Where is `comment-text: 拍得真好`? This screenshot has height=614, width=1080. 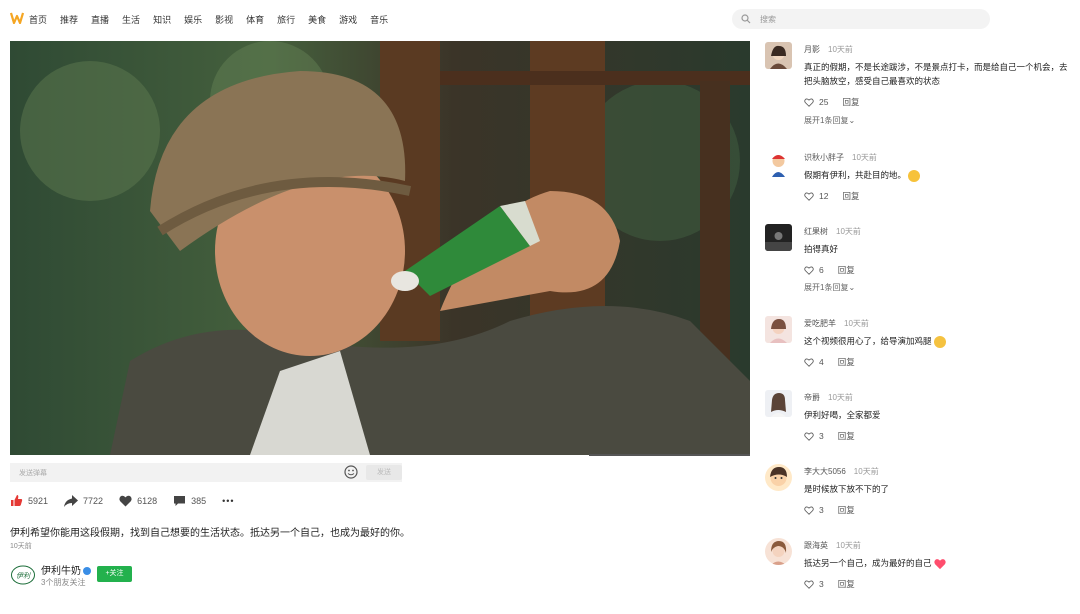
comment-text: 拍得真好 is located at coordinates (821, 249).